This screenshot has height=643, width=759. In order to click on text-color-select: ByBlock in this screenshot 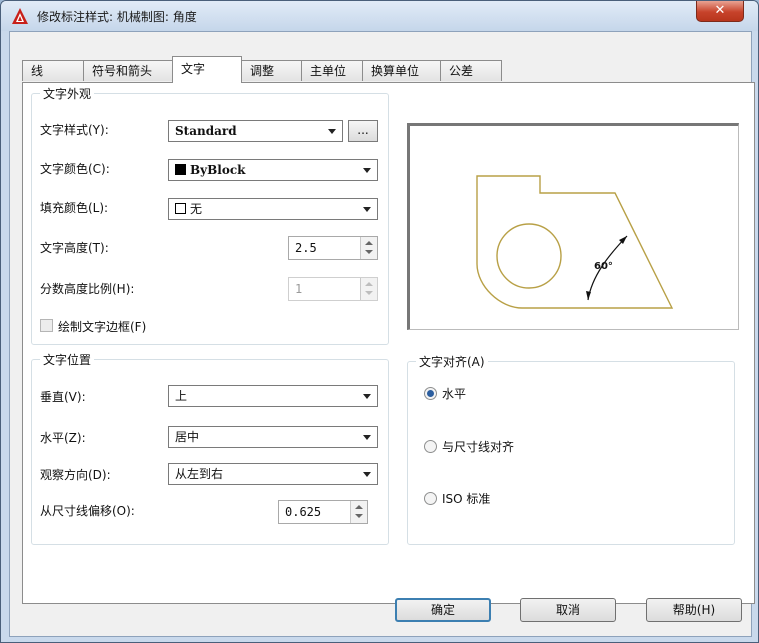, I will do `click(273, 170)`.